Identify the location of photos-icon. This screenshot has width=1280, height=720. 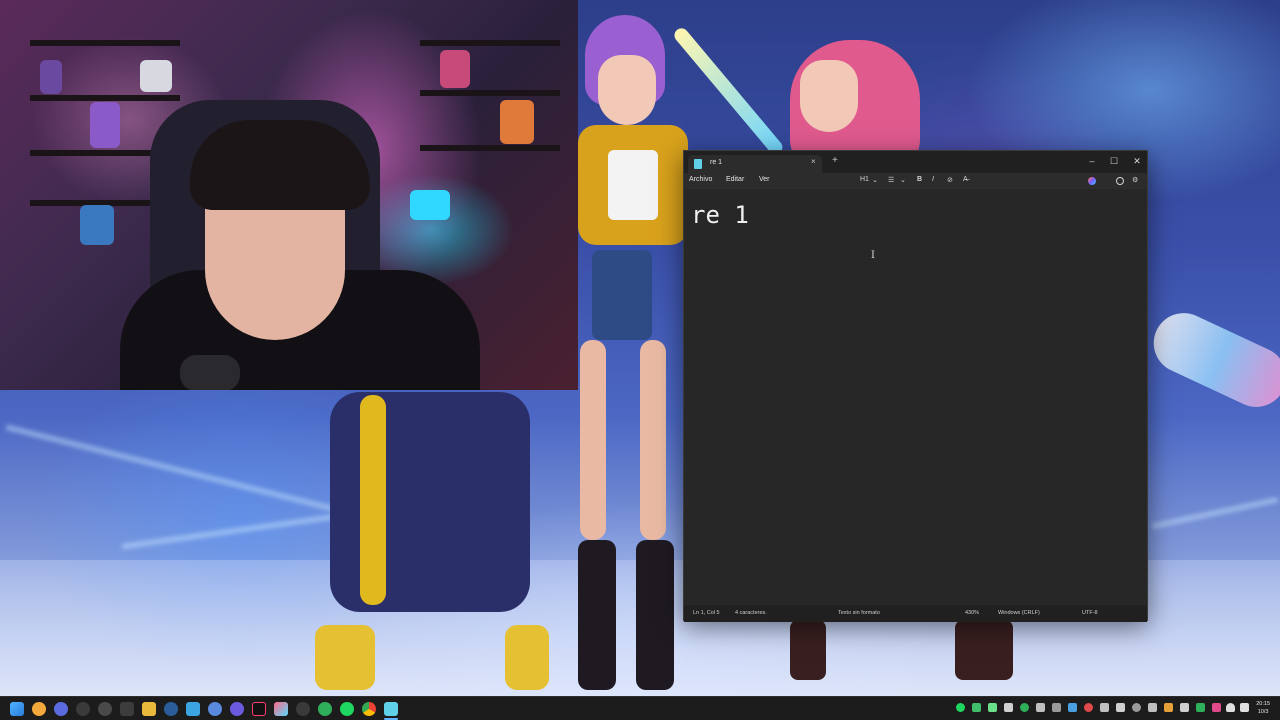
(281, 709).